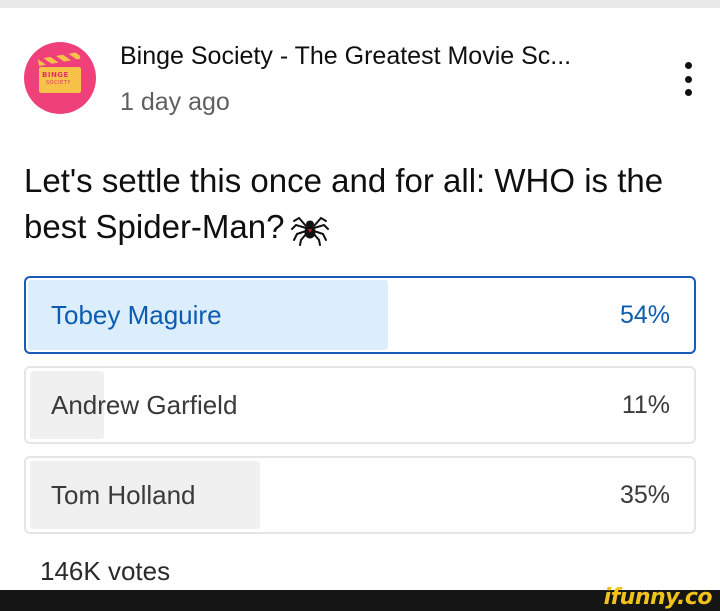 This screenshot has height=611, width=720. What do you see at coordinates (59, 58) in the screenshot?
I see `clapperboard-icon` at bounding box center [59, 58].